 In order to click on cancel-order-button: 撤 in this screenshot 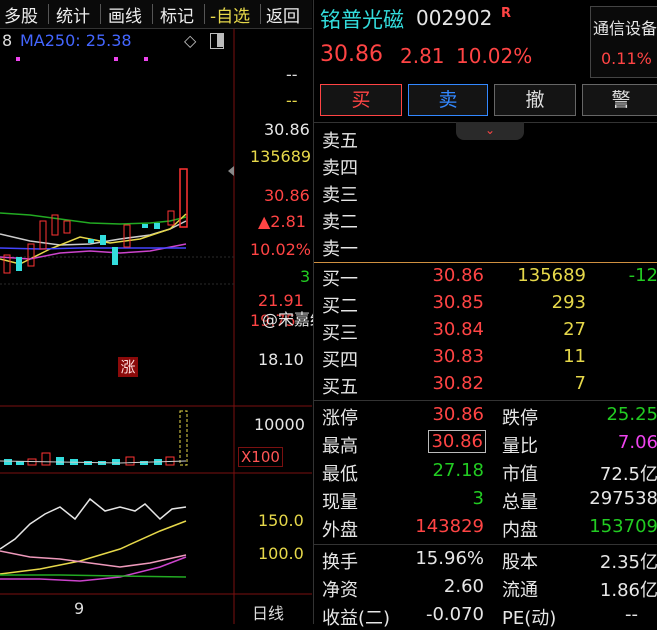, I will do `click(535, 100)`.